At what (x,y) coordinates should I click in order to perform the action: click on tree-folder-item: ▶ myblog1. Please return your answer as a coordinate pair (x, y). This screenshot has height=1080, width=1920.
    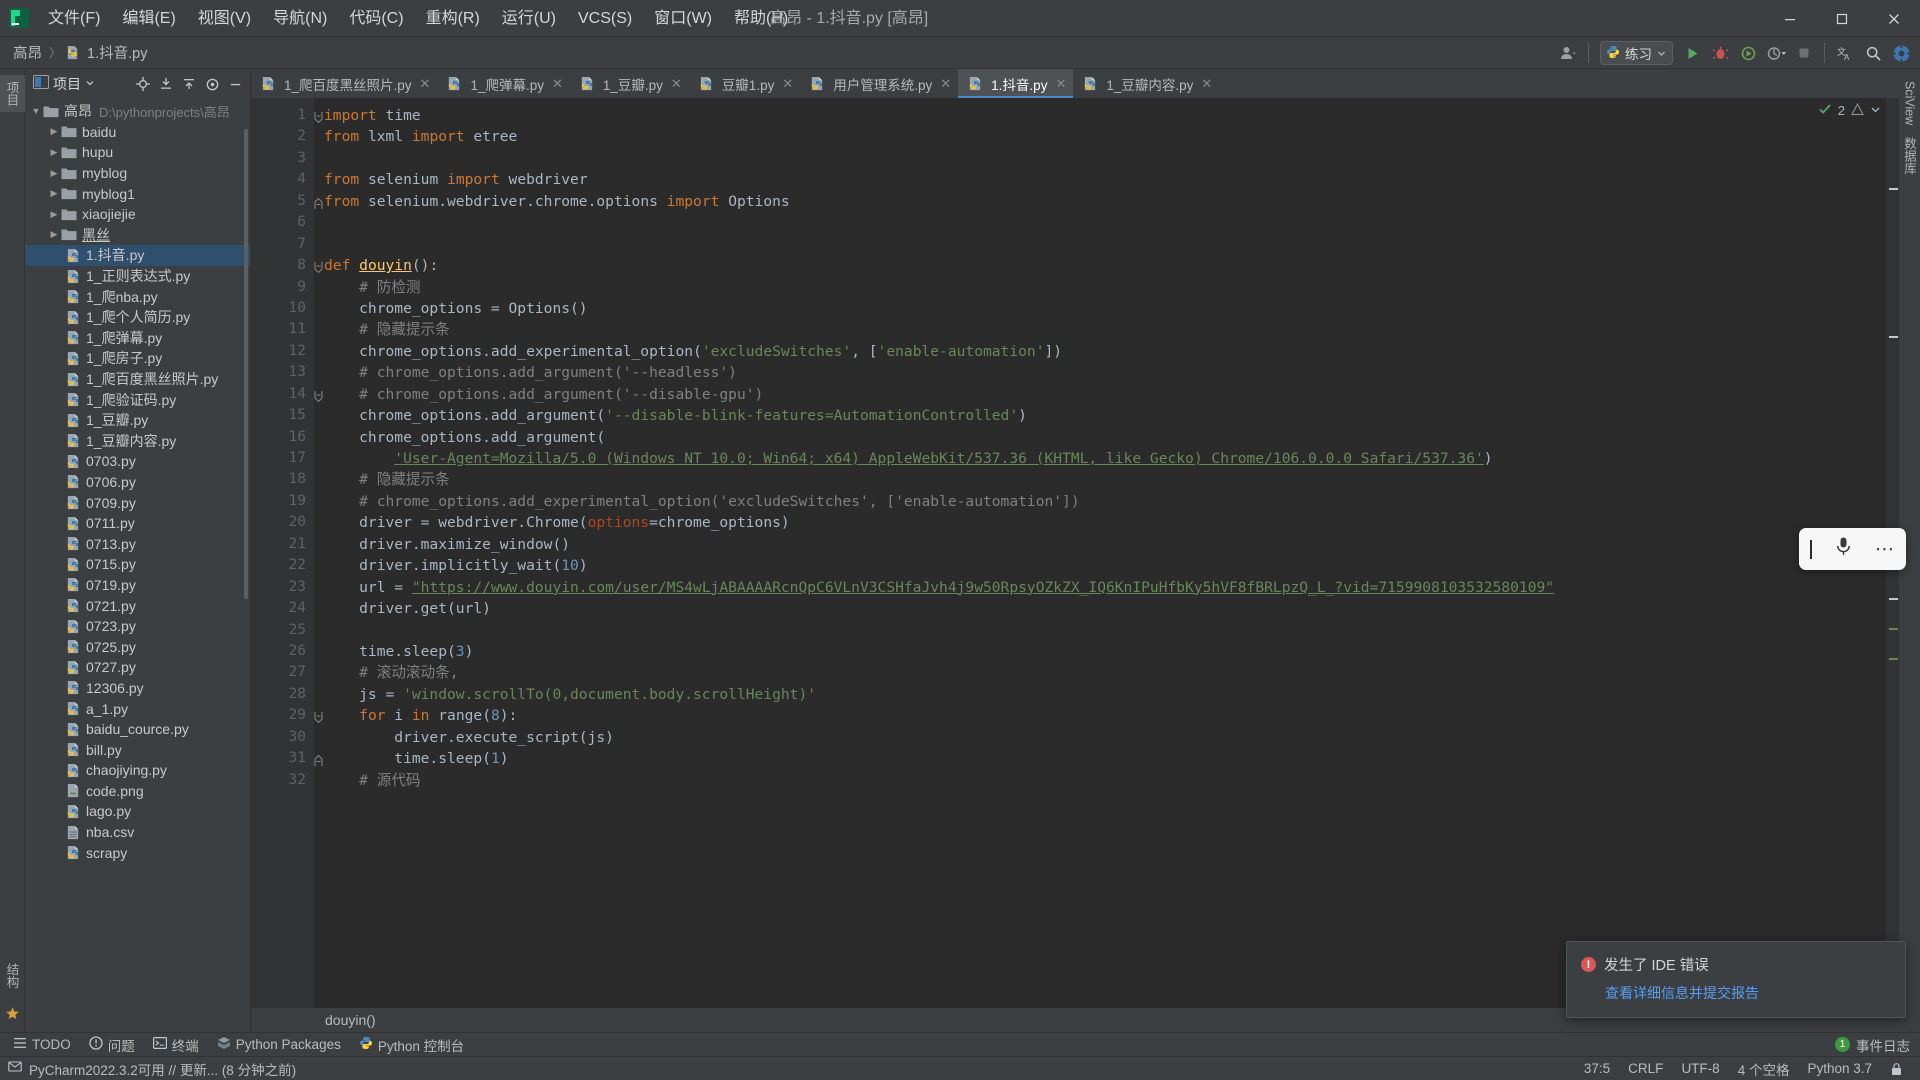
    Looking at the image, I should click on (137, 193).